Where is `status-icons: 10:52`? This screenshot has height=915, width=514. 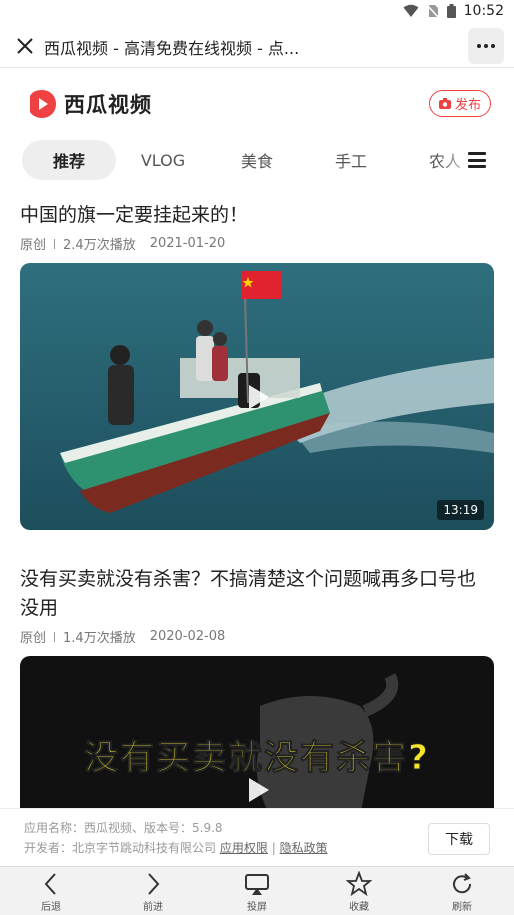
status-icons: 10:52 is located at coordinates (453, 11).